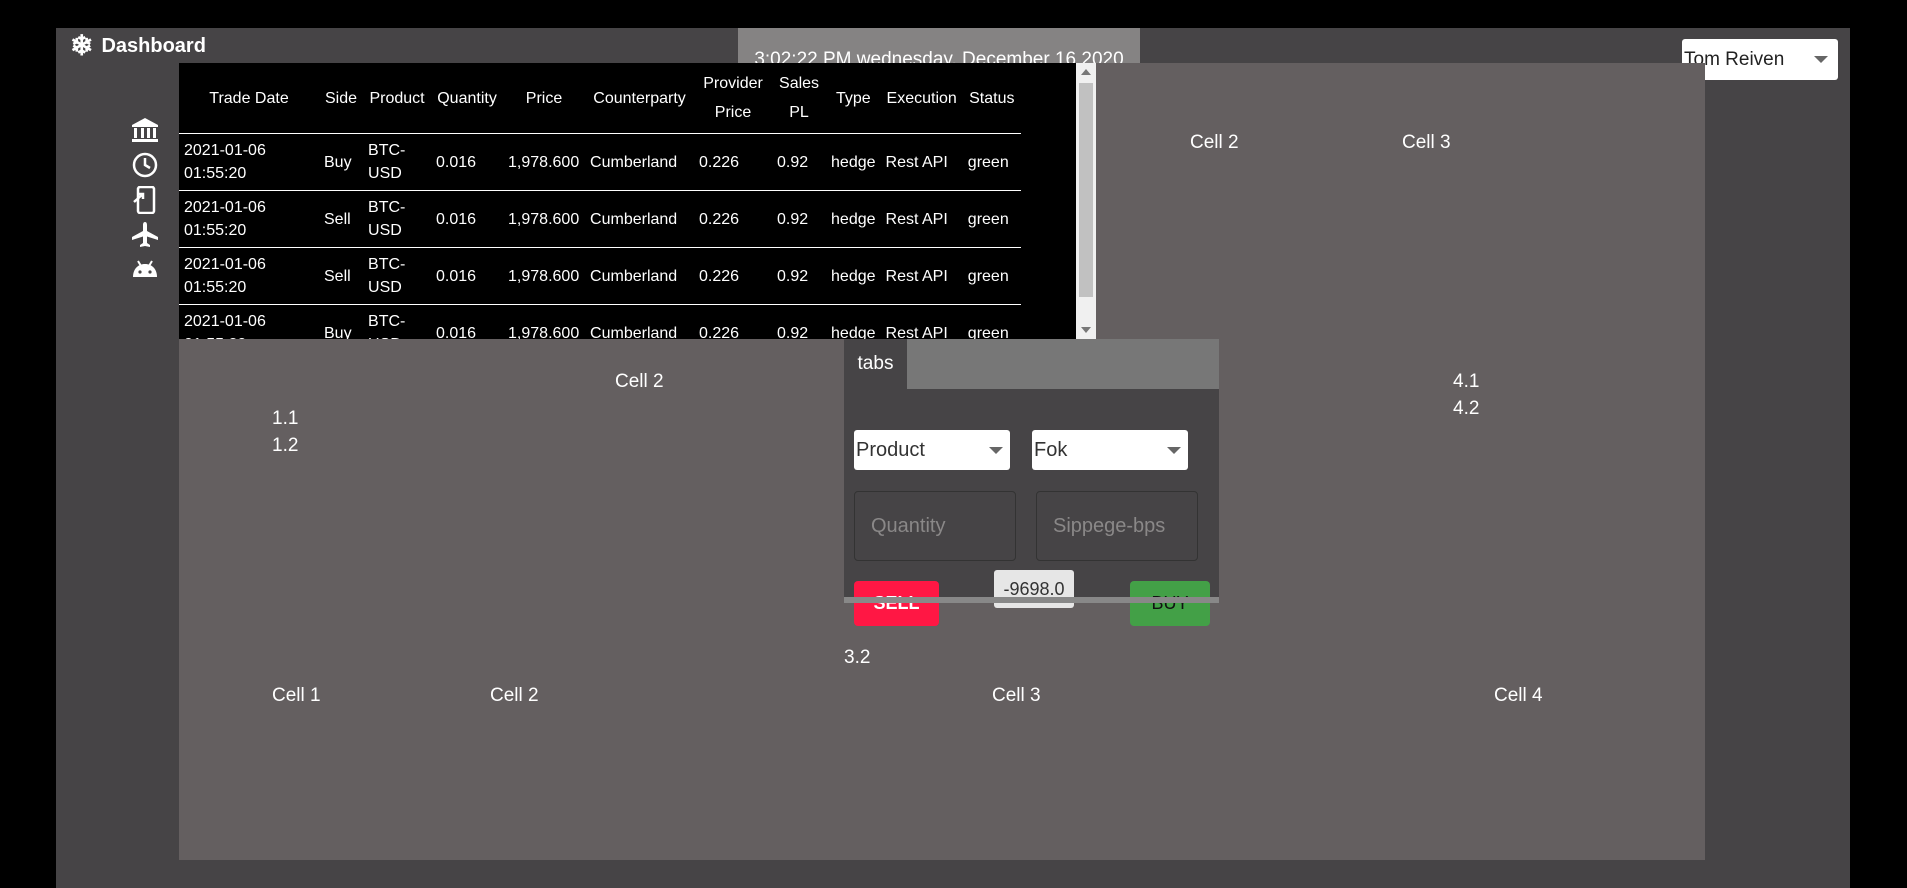 The width and height of the screenshot is (1907, 888). What do you see at coordinates (1086, 72) in the screenshot?
I see `scroll-up-icon` at bounding box center [1086, 72].